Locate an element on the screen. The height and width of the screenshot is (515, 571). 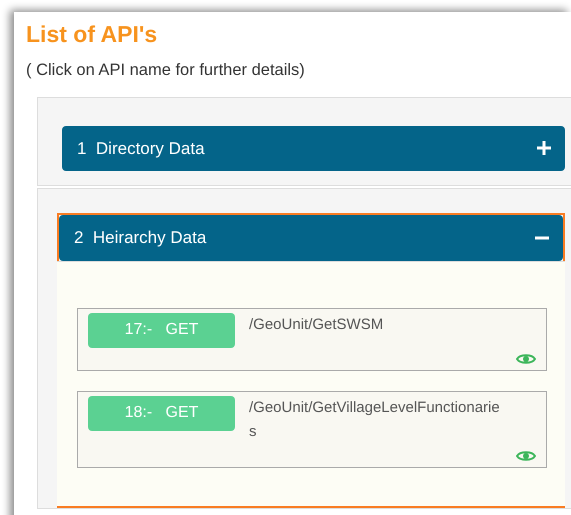
endpoint-path: /GeoUnit/GetVillageLevelFunctionaries is located at coordinates (377, 421).